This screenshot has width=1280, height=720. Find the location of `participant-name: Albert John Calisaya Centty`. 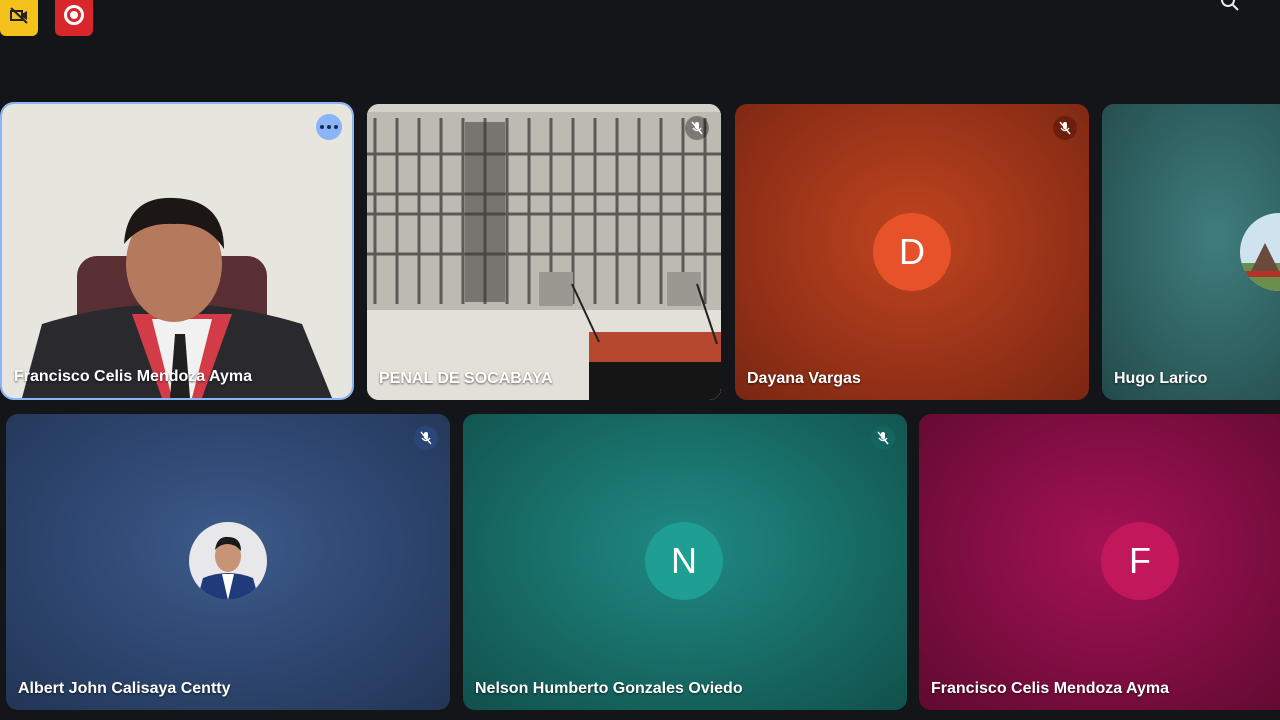

participant-name: Albert John Calisaya Centty is located at coordinates (124, 688).